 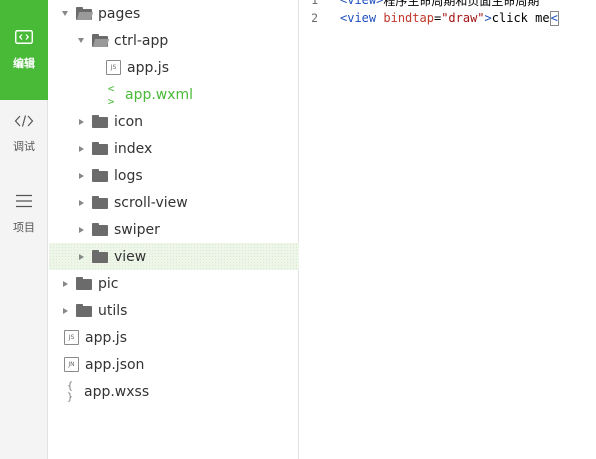 I want to click on tree-item-label: pages, so click(x=119, y=13).